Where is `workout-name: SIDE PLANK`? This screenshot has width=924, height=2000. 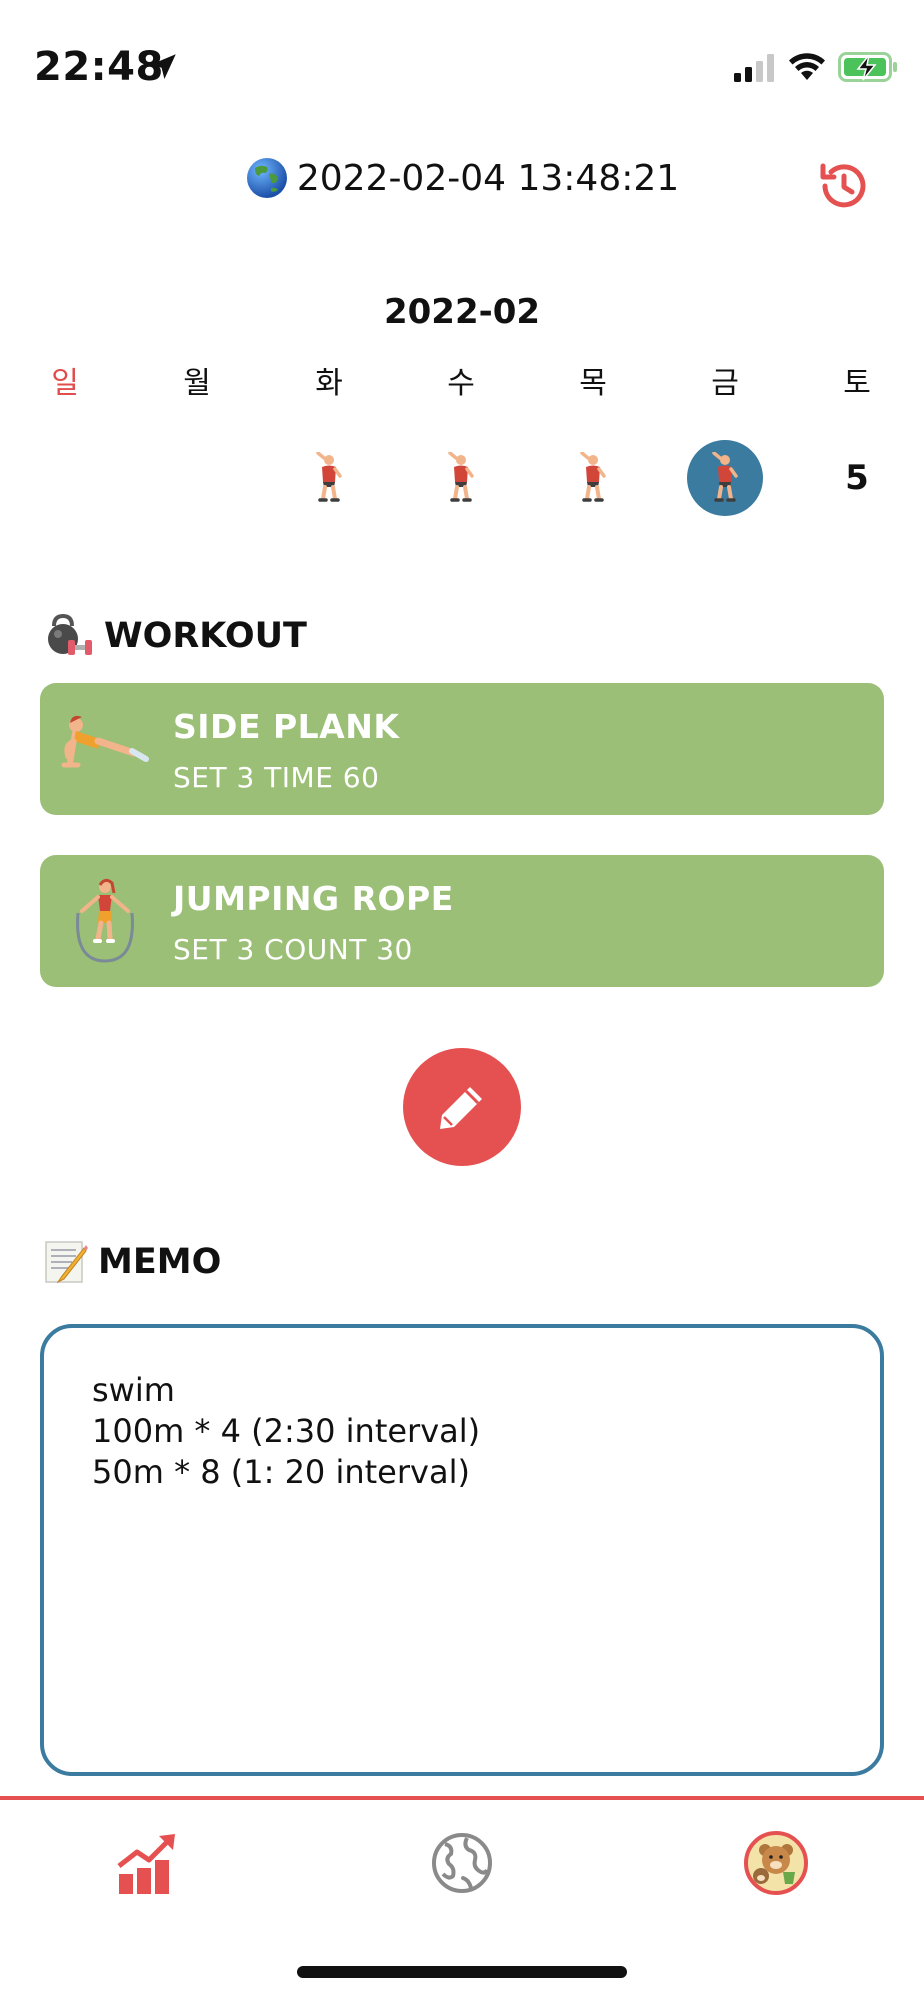 workout-name: SIDE PLANK is located at coordinates (286, 726).